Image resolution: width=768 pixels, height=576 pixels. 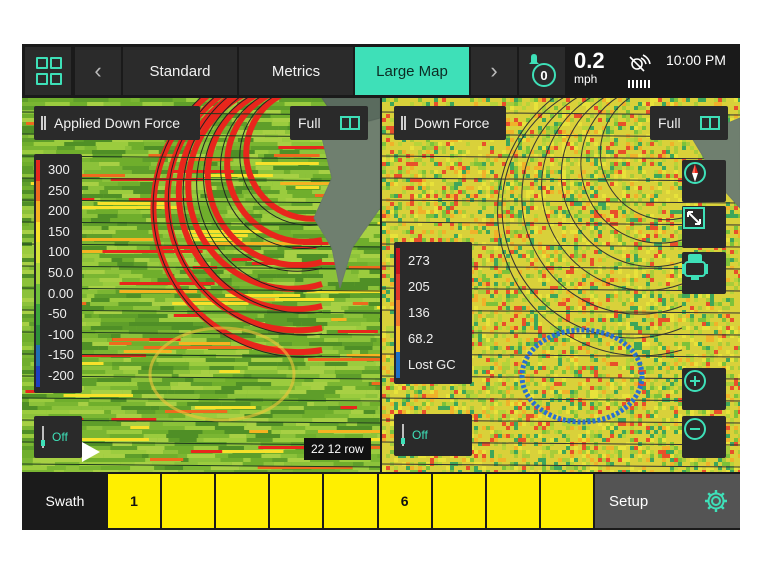 What do you see at coordinates (329, 123) in the screenshot?
I see `left-full-button: Full` at bounding box center [329, 123].